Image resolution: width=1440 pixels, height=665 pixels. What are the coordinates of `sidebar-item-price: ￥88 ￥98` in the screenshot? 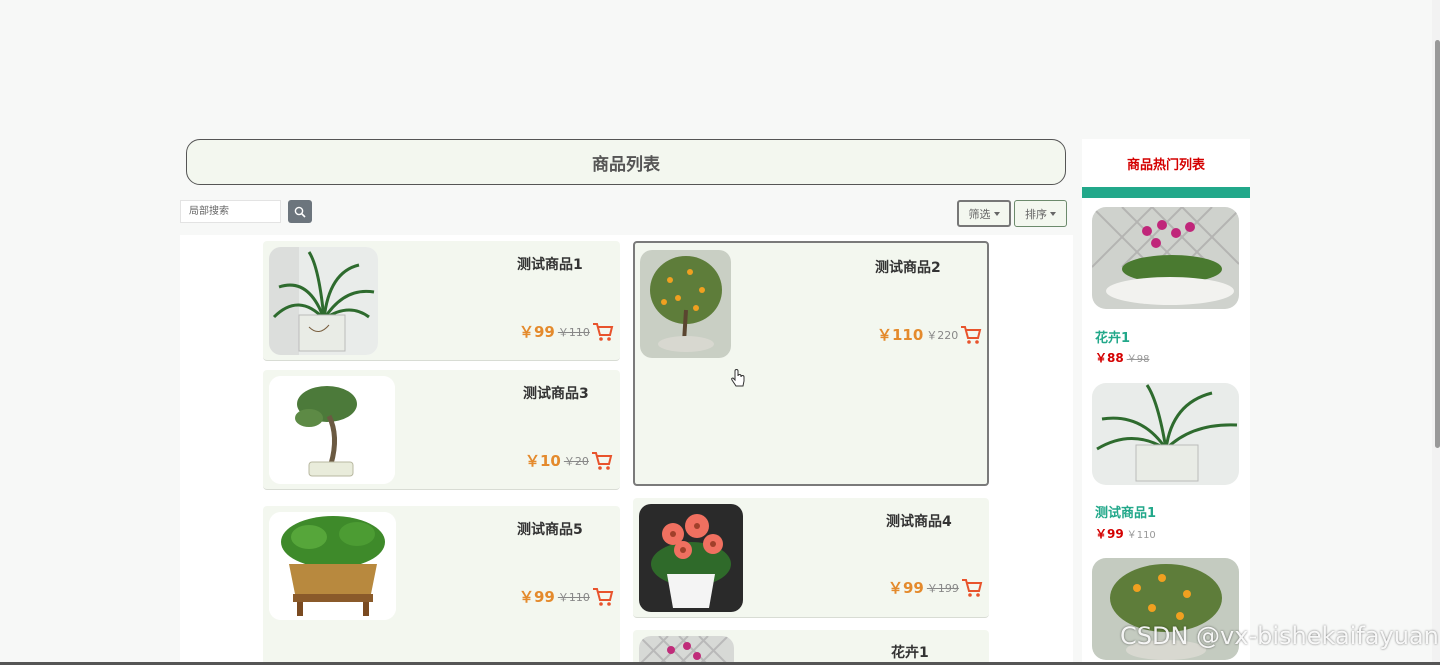 It's located at (1122, 357).